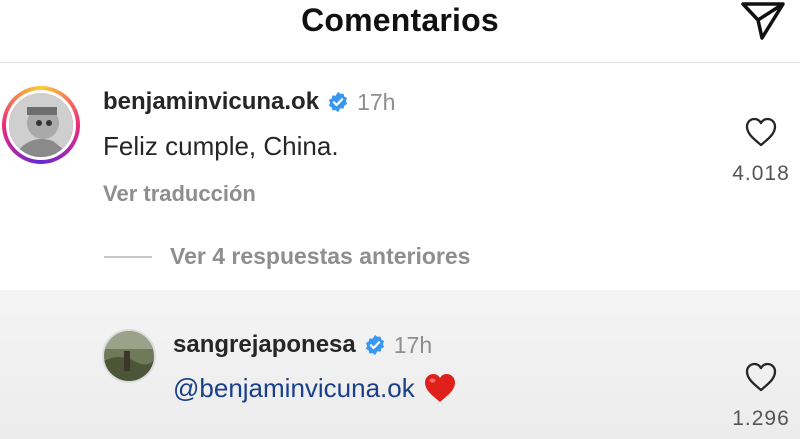 Image resolution: width=800 pixels, height=439 pixels. I want to click on reply-avatar, so click(129, 356).